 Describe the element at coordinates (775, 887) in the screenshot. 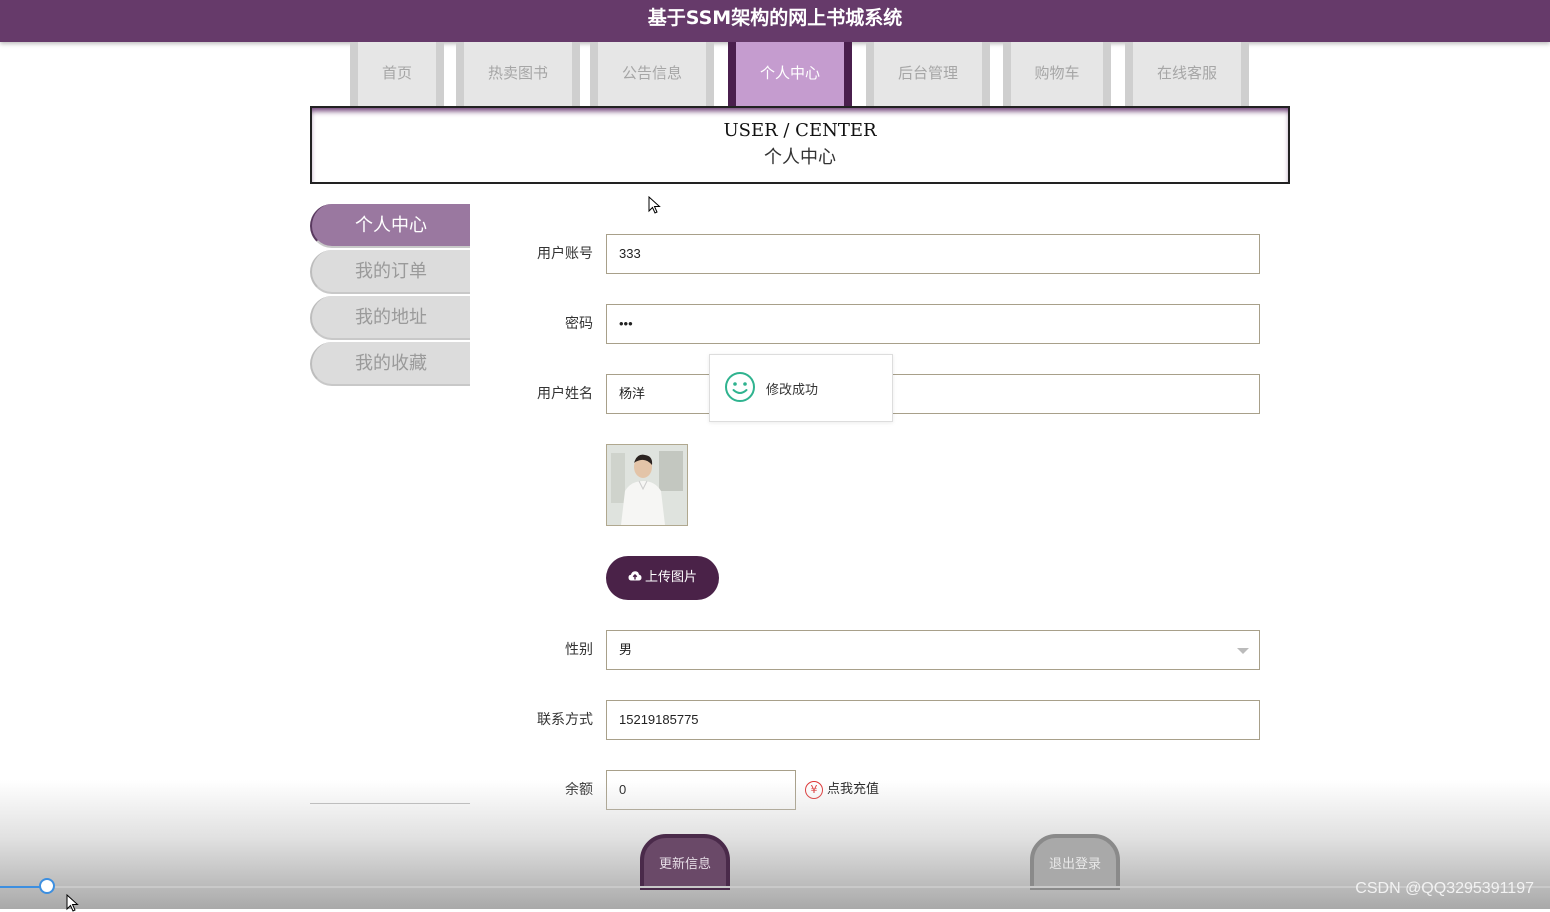

I see `progress-slider-track` at that location.